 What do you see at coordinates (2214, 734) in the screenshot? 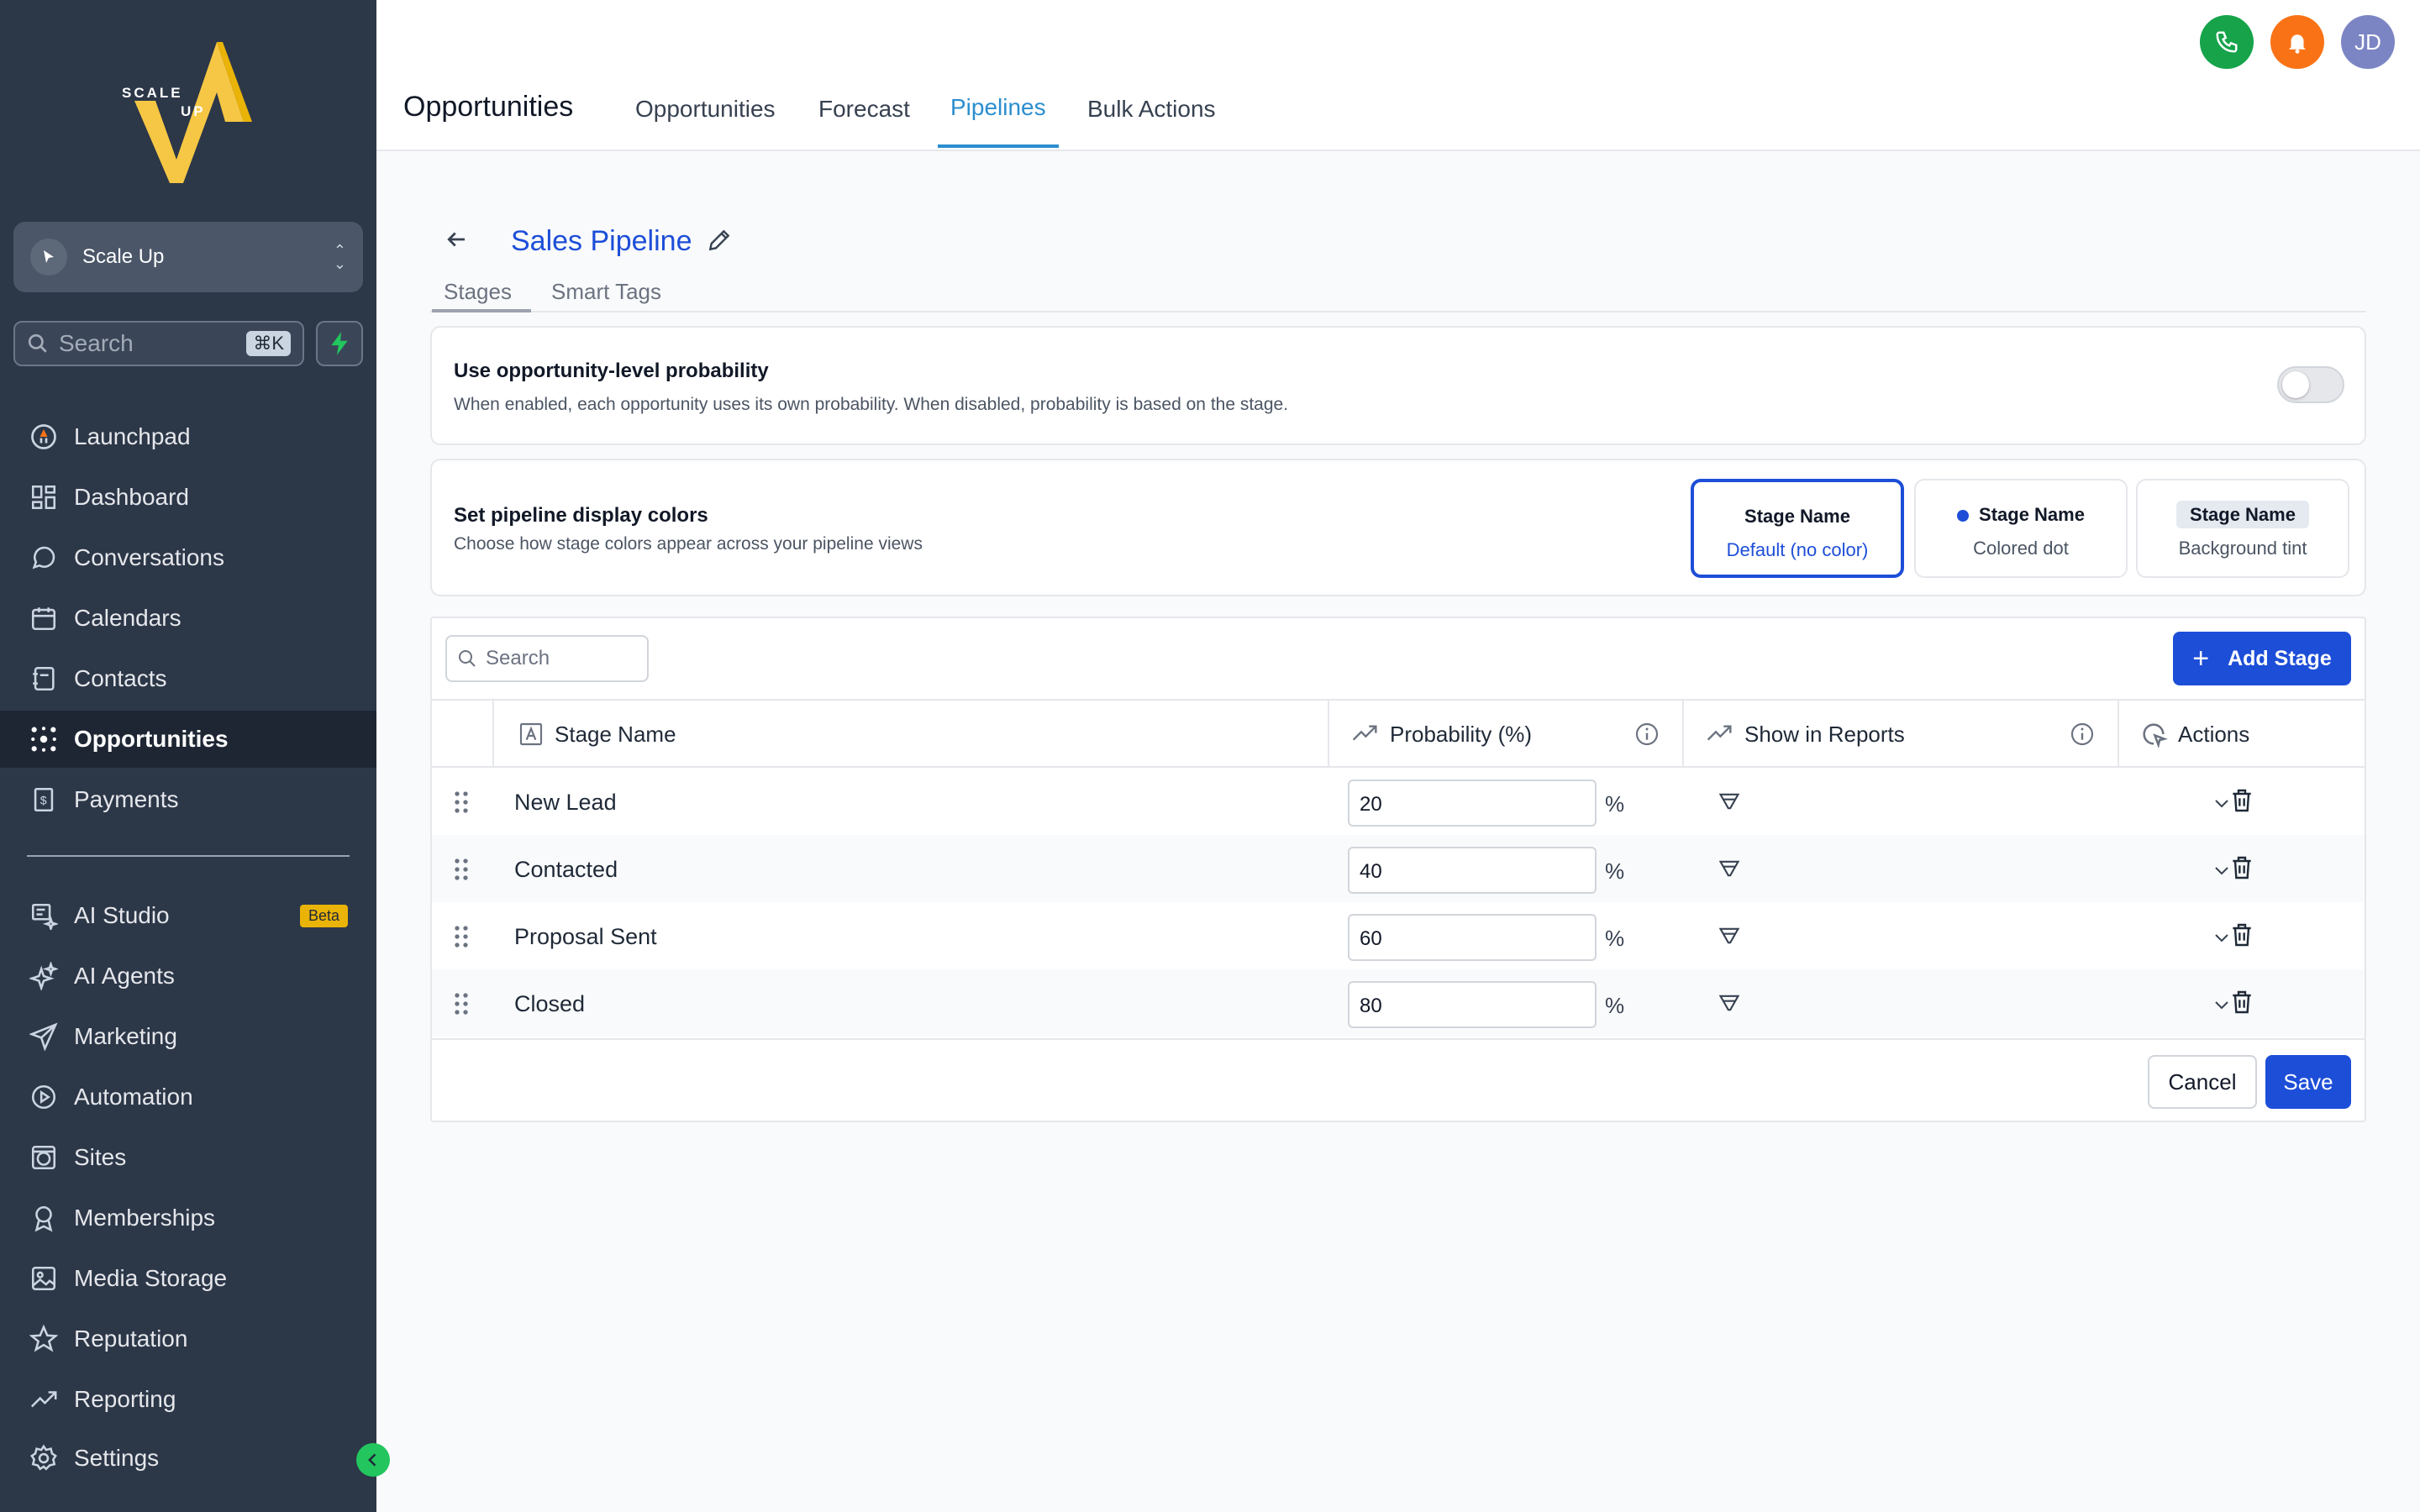
I see `column-label: Actions` at bounding box center [2214, 734].